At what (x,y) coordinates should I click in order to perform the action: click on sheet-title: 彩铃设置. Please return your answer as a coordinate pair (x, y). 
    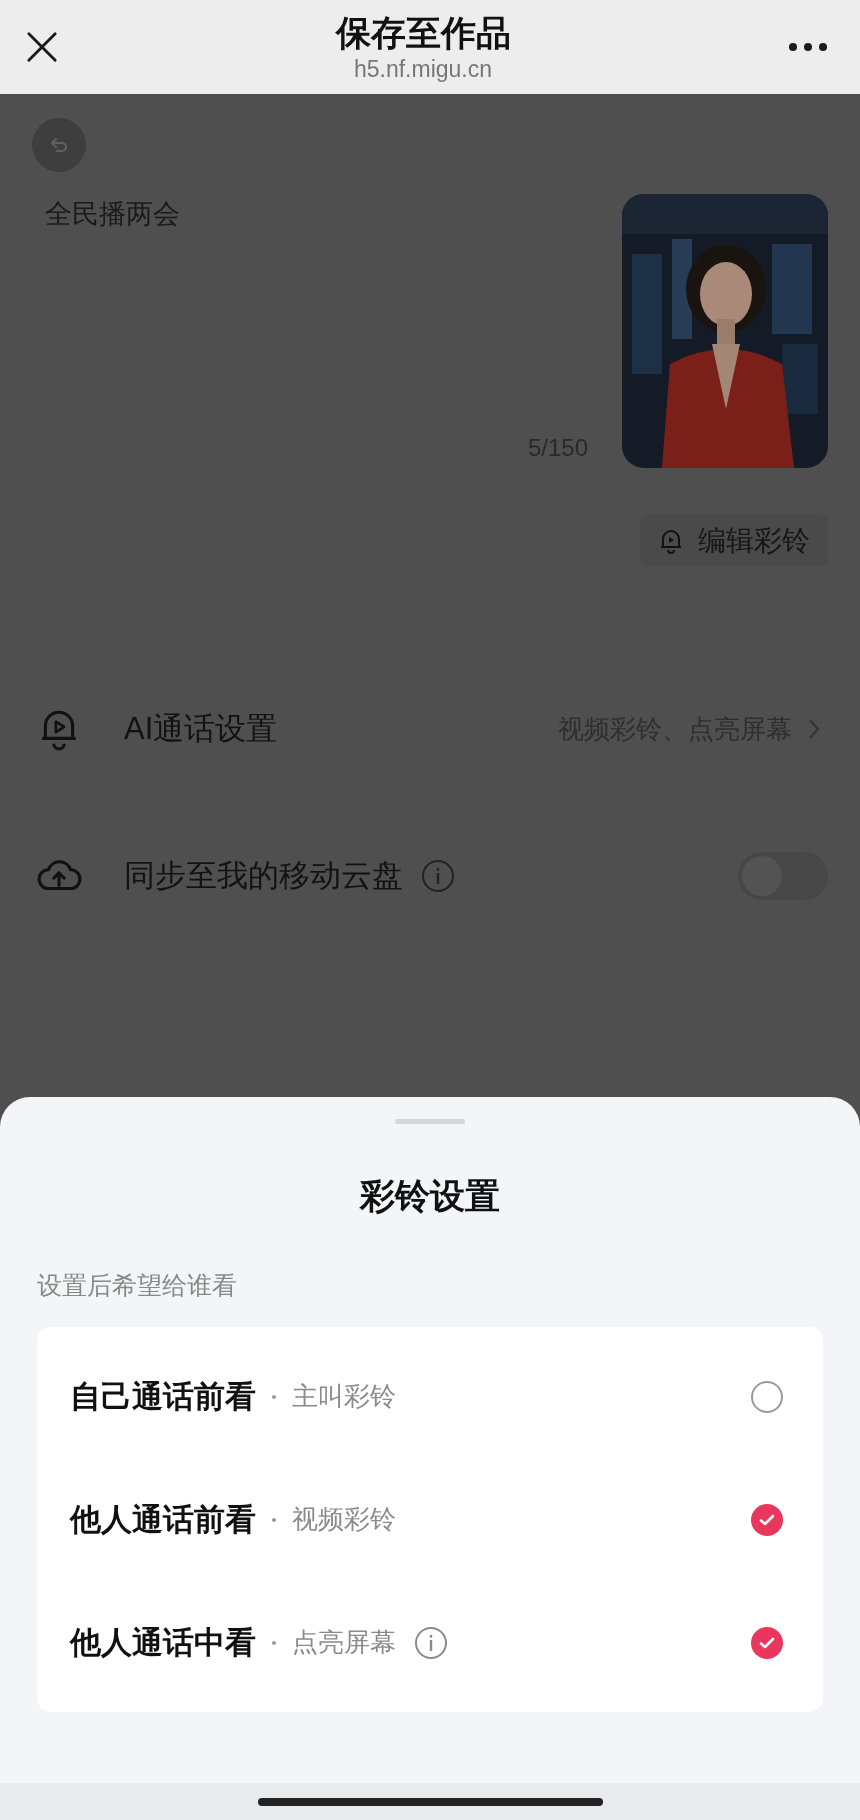
    Looking at the image, I should click on (430, 1196).